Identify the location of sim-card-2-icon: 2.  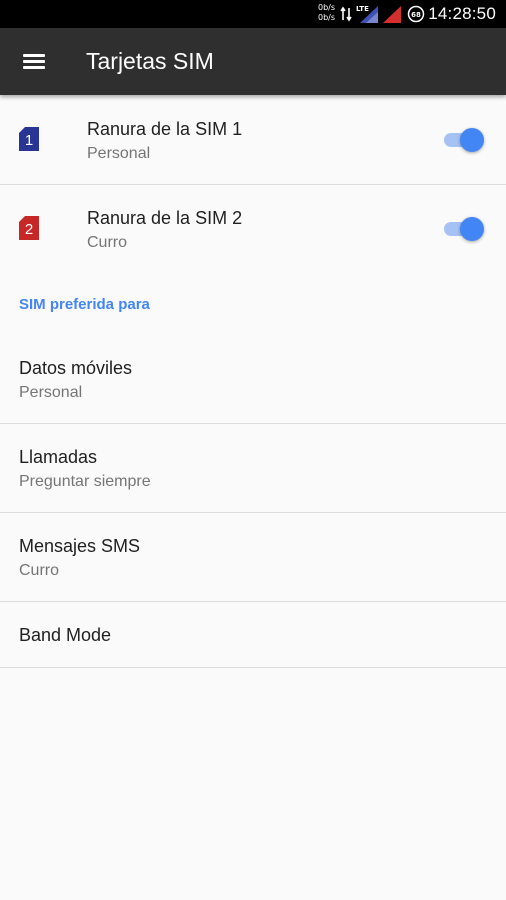
(29, 228).